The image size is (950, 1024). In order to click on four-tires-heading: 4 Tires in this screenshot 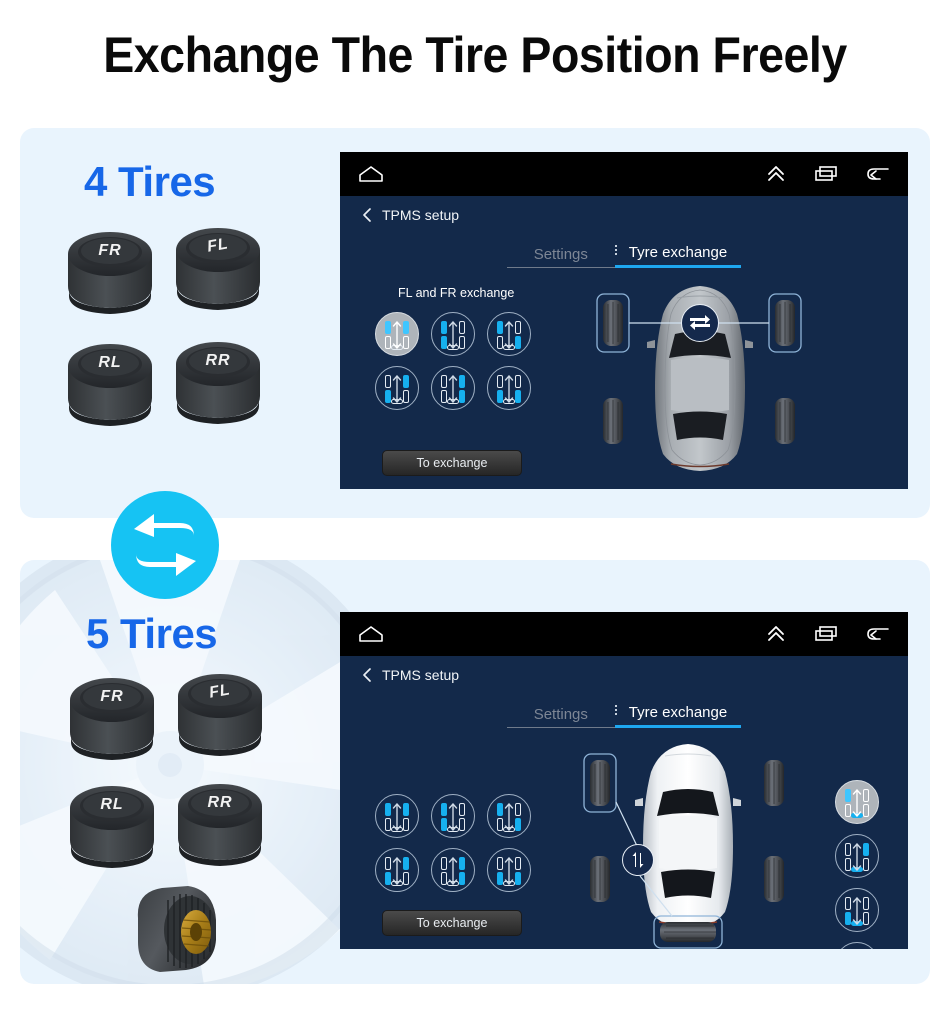, I will do `click(150, 181)`.